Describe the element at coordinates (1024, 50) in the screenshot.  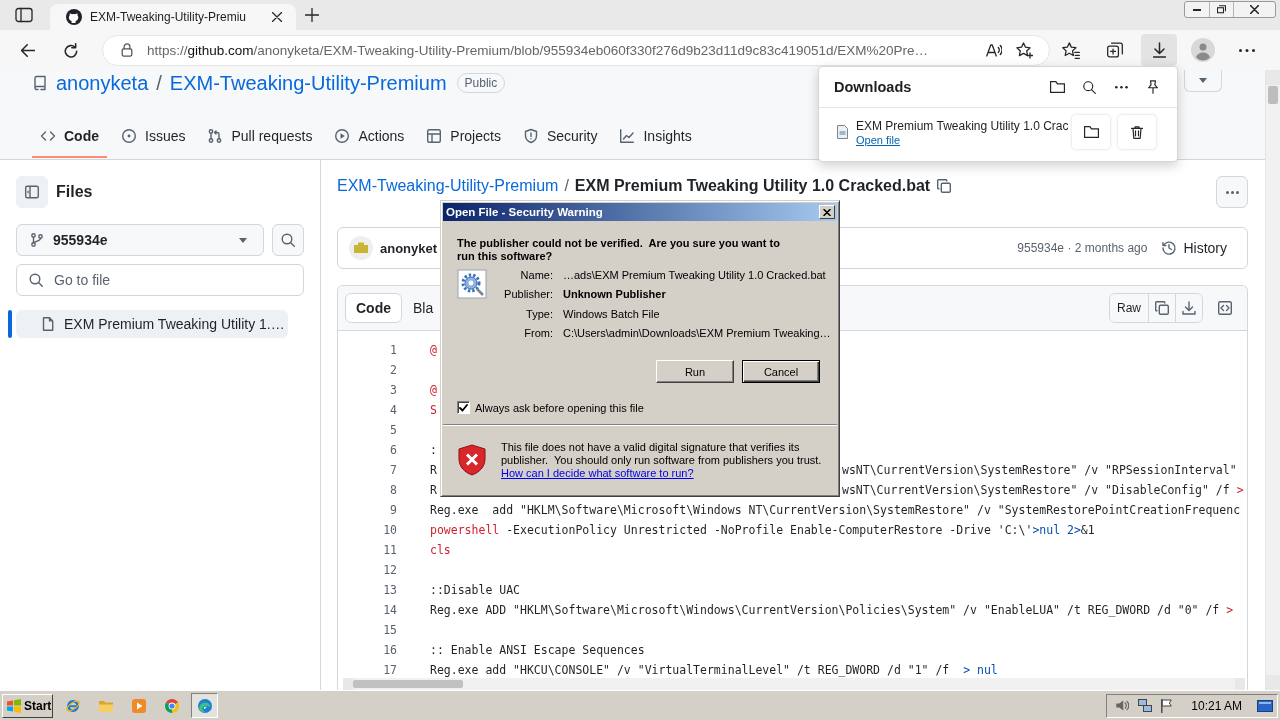
I see `star-plus-icon` at that location.